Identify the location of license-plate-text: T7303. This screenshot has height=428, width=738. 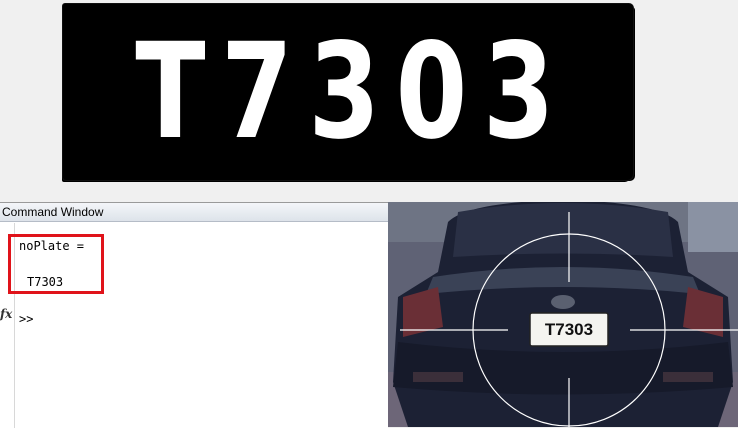
(569, 329).